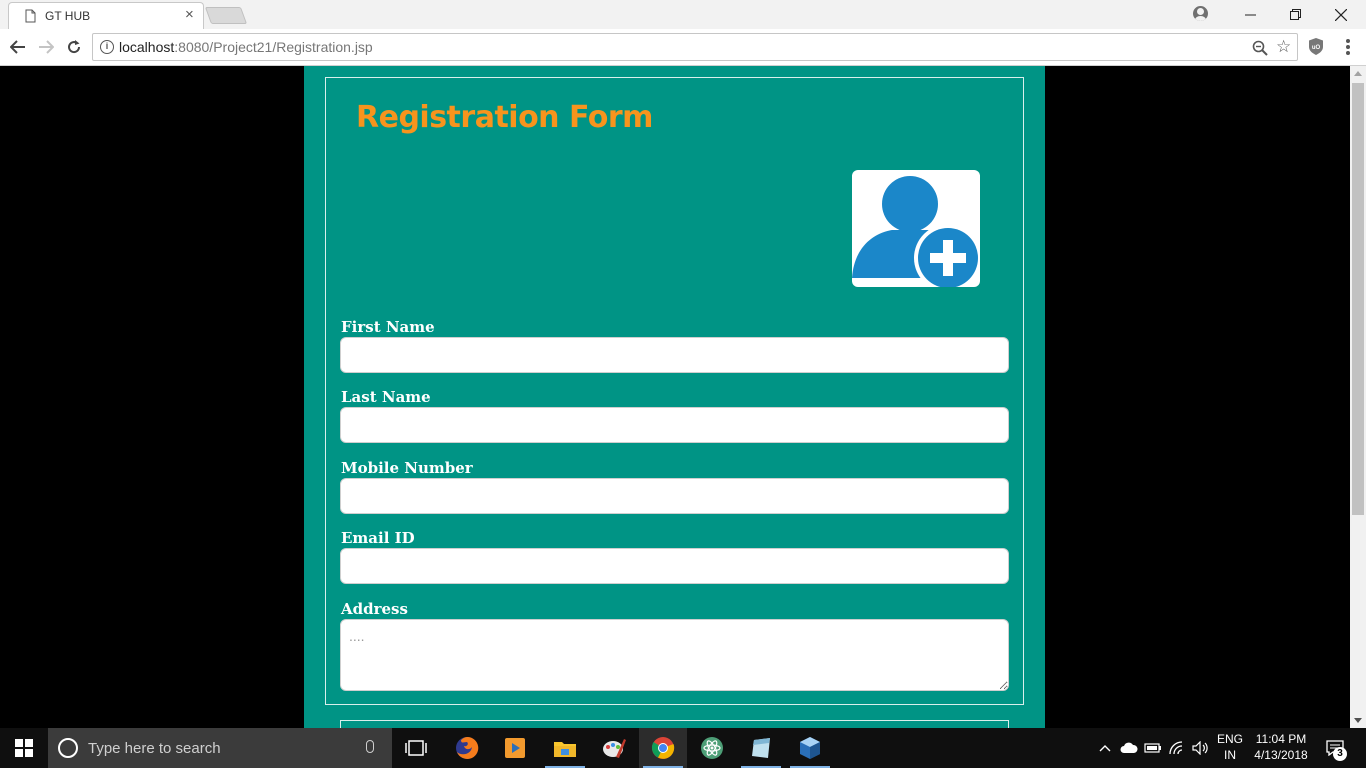 The image size is (1366, 768). I want to click on taskbar-paint, so click(614, 748).